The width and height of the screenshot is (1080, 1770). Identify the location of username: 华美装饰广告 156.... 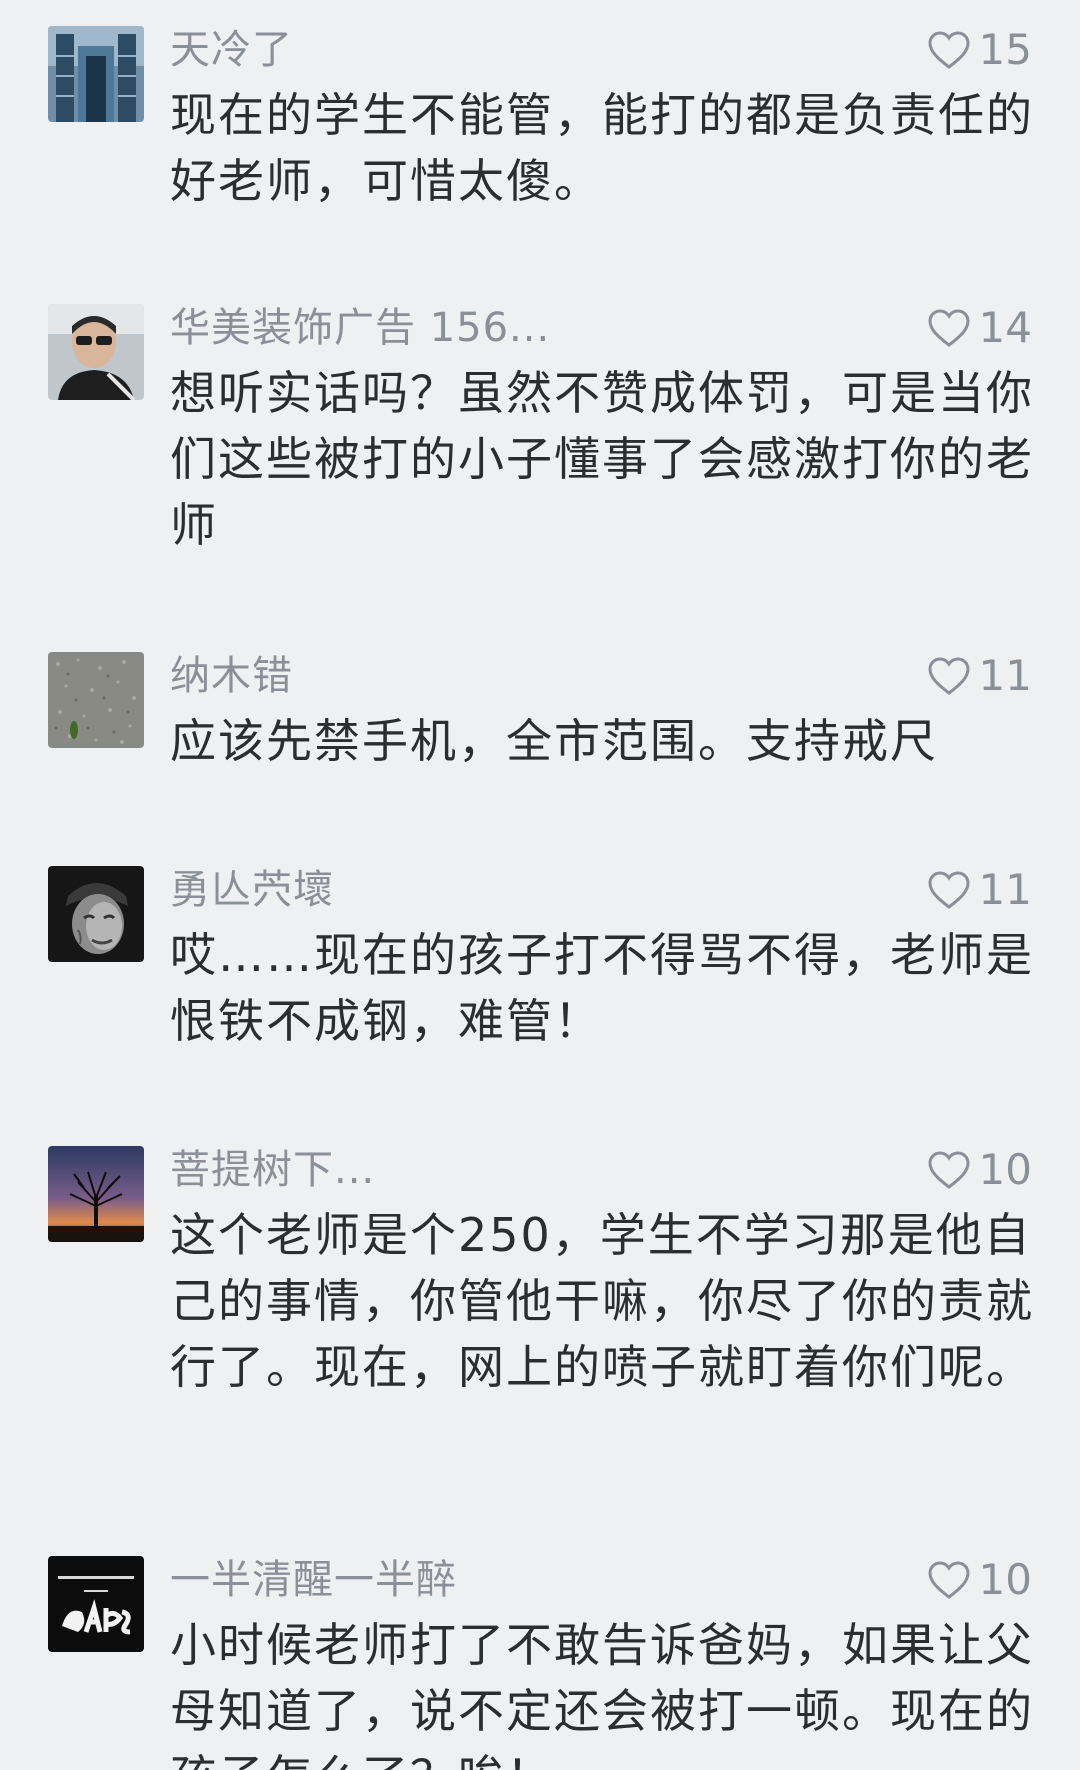
(360, 328).